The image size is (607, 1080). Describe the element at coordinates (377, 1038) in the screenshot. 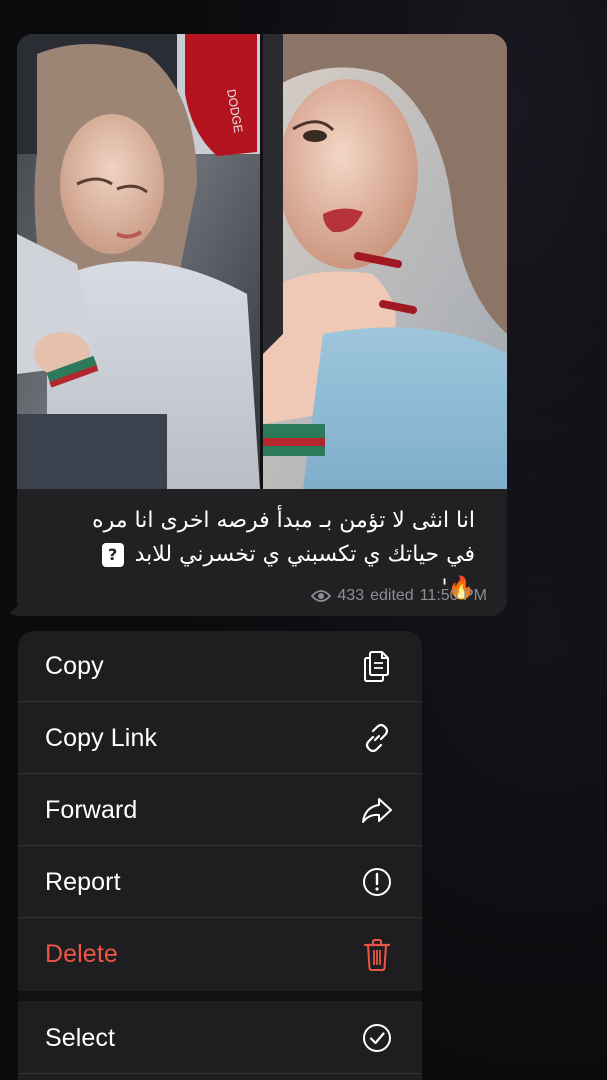

I see `check-circle-icon` at that location.